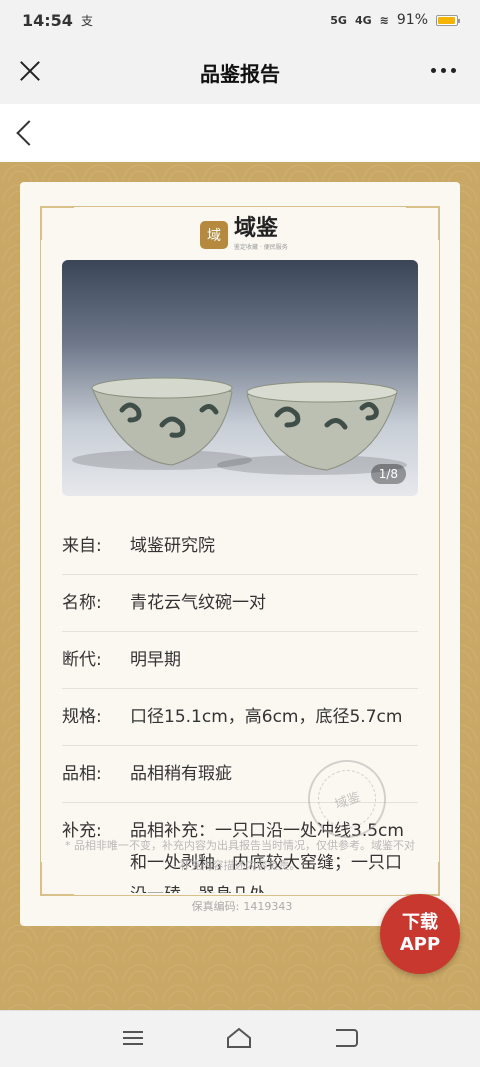 Image resolution: width=480 pixels, height=1067 pixels. I want to click on info-row-name: 名称: 青花云气纹碗一对, so click(240, 603).